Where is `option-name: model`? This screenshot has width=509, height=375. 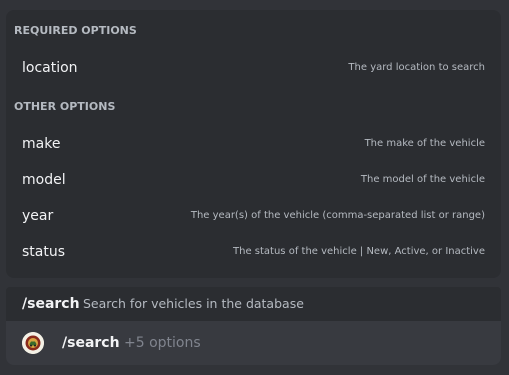 option-name: model is located at coordinates (44, 180).